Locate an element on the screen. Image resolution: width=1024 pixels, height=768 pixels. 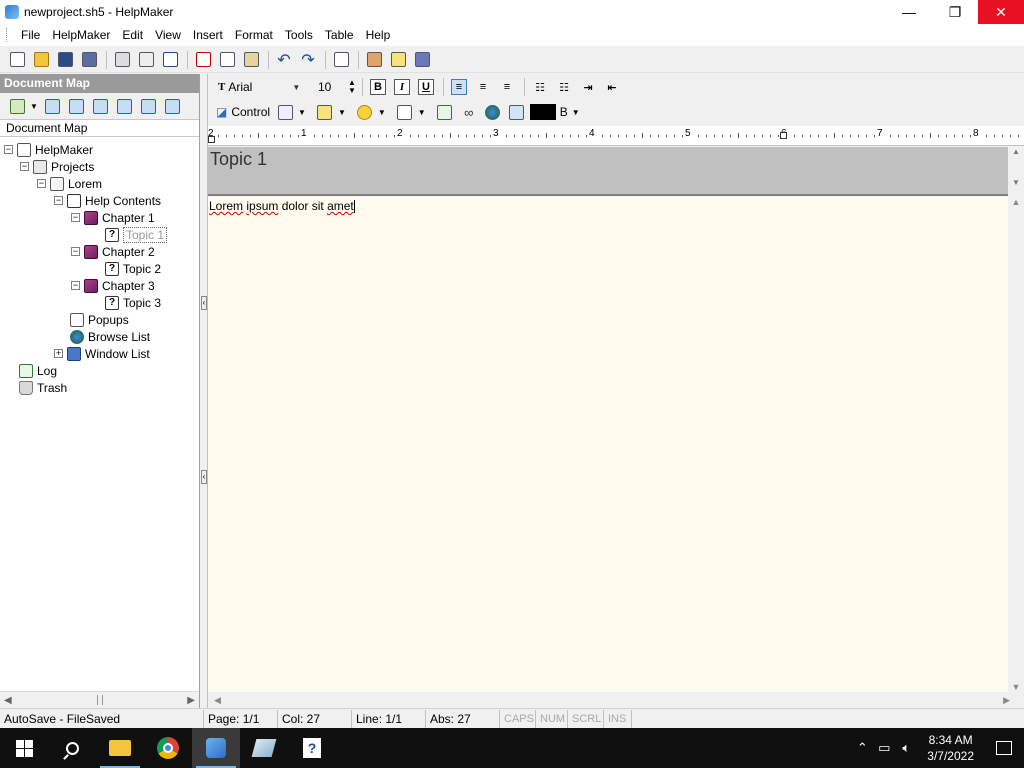
move-right-icon is located at coordinates (173, 106).